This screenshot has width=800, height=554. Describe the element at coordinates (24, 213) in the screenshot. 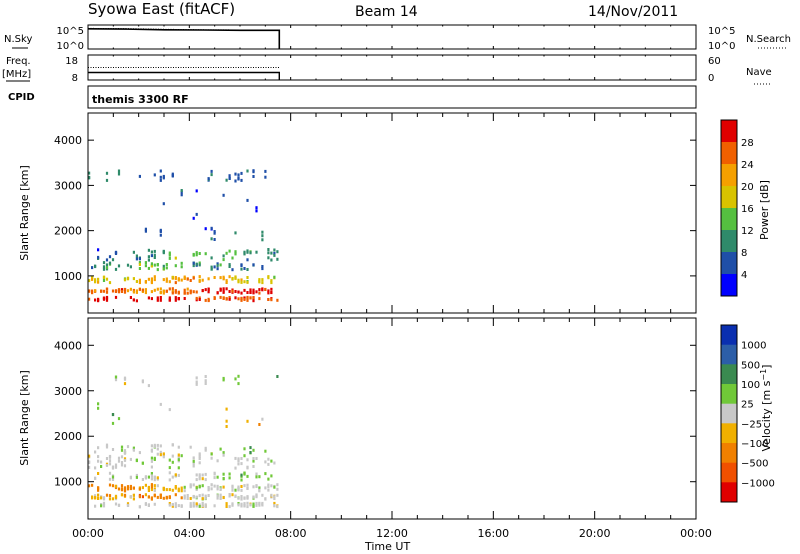

I see `power-y-axis-label: Slant Range [km]` at that location.